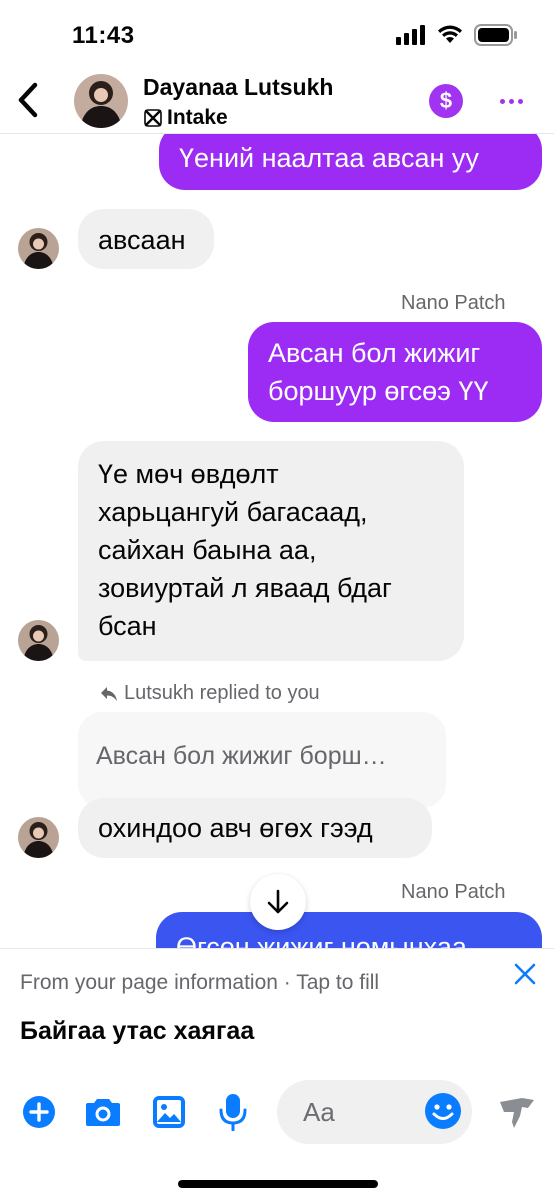  I want to click on gallery-button, so click(169, 1112).